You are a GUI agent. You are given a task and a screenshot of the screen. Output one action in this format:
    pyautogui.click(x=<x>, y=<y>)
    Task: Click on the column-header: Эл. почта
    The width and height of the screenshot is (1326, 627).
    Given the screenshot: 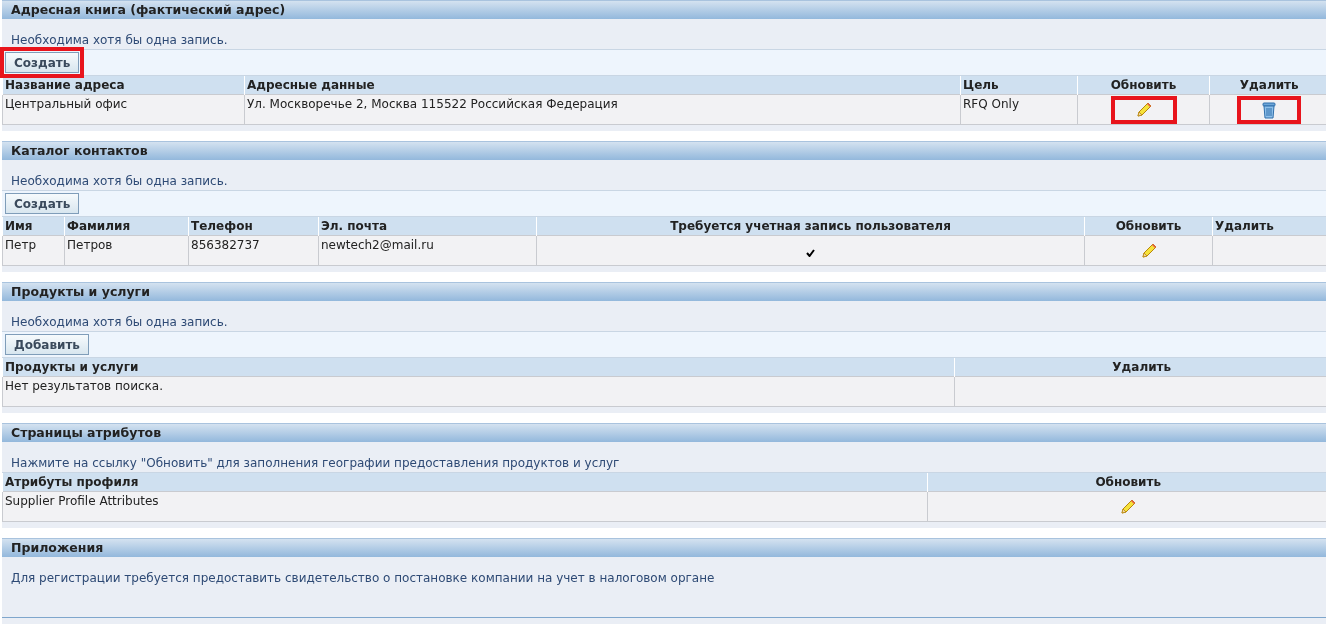 What is the action you would take?
    pyautogui.click(x=427, y=226)
    